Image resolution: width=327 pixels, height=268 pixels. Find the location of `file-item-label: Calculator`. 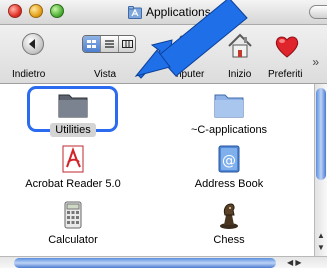

file-item-label: Calculator is located at coordinates (73, 240).